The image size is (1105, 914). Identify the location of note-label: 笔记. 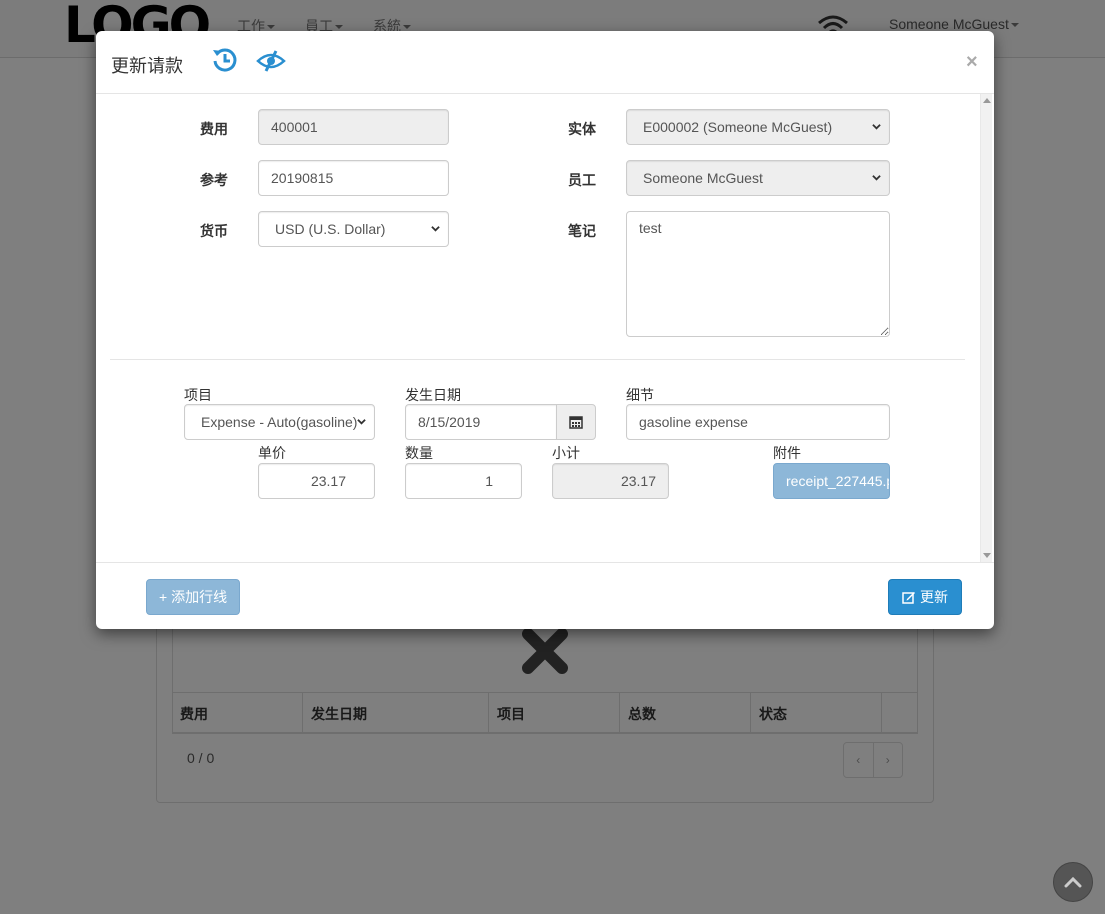
(582, 231).